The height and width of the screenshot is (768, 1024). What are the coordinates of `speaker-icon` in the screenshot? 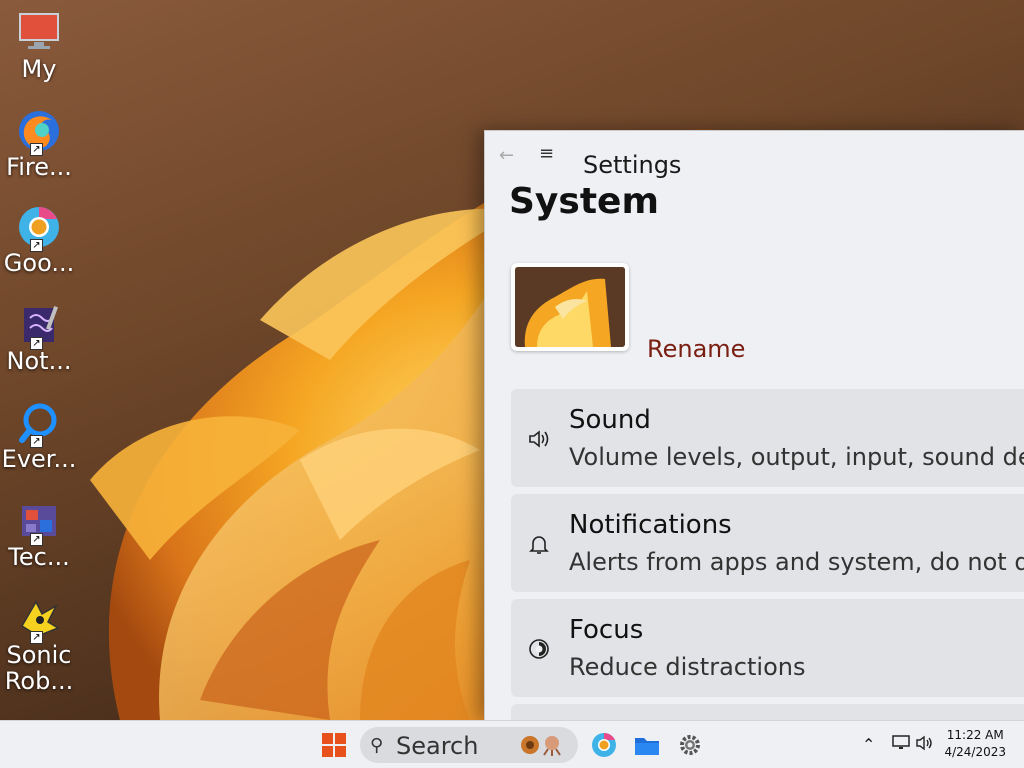 It's located at (539, 439).